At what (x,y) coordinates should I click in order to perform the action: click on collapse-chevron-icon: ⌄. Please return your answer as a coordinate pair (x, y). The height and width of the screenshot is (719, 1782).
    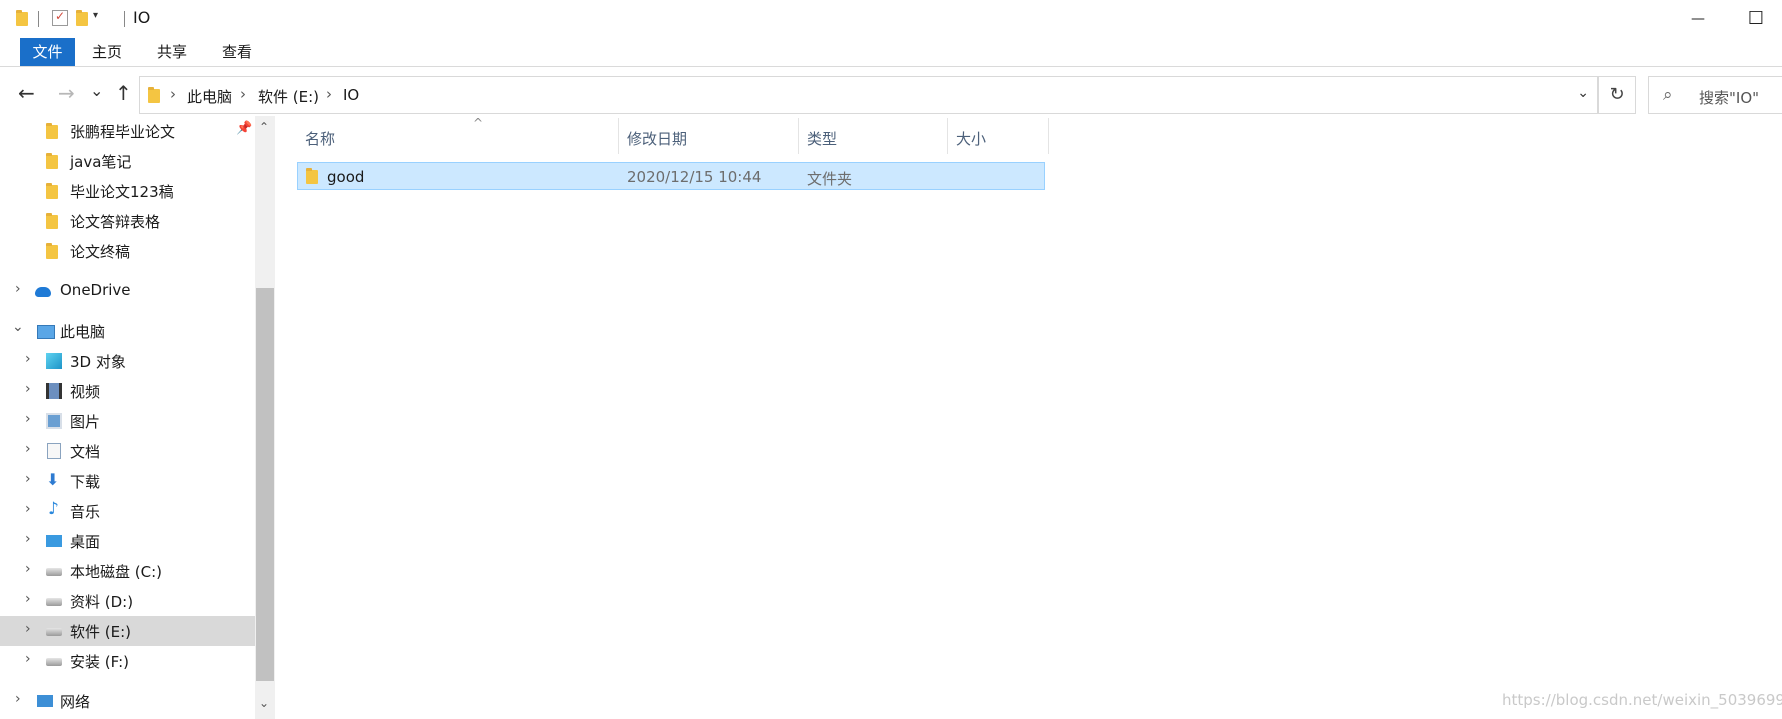
    Looking at the image, I should click on (18, 327).